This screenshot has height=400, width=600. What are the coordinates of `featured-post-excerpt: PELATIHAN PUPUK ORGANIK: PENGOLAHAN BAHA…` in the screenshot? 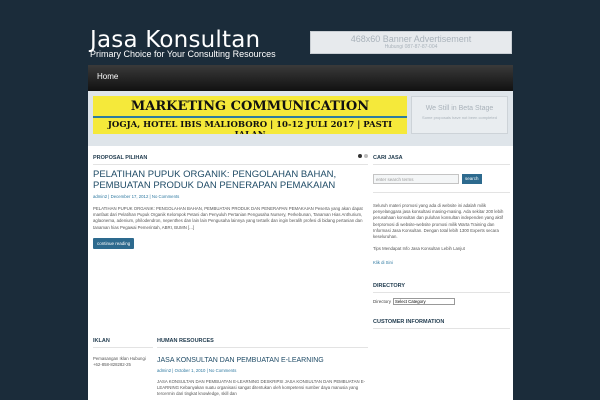 It's located at (228, 218).